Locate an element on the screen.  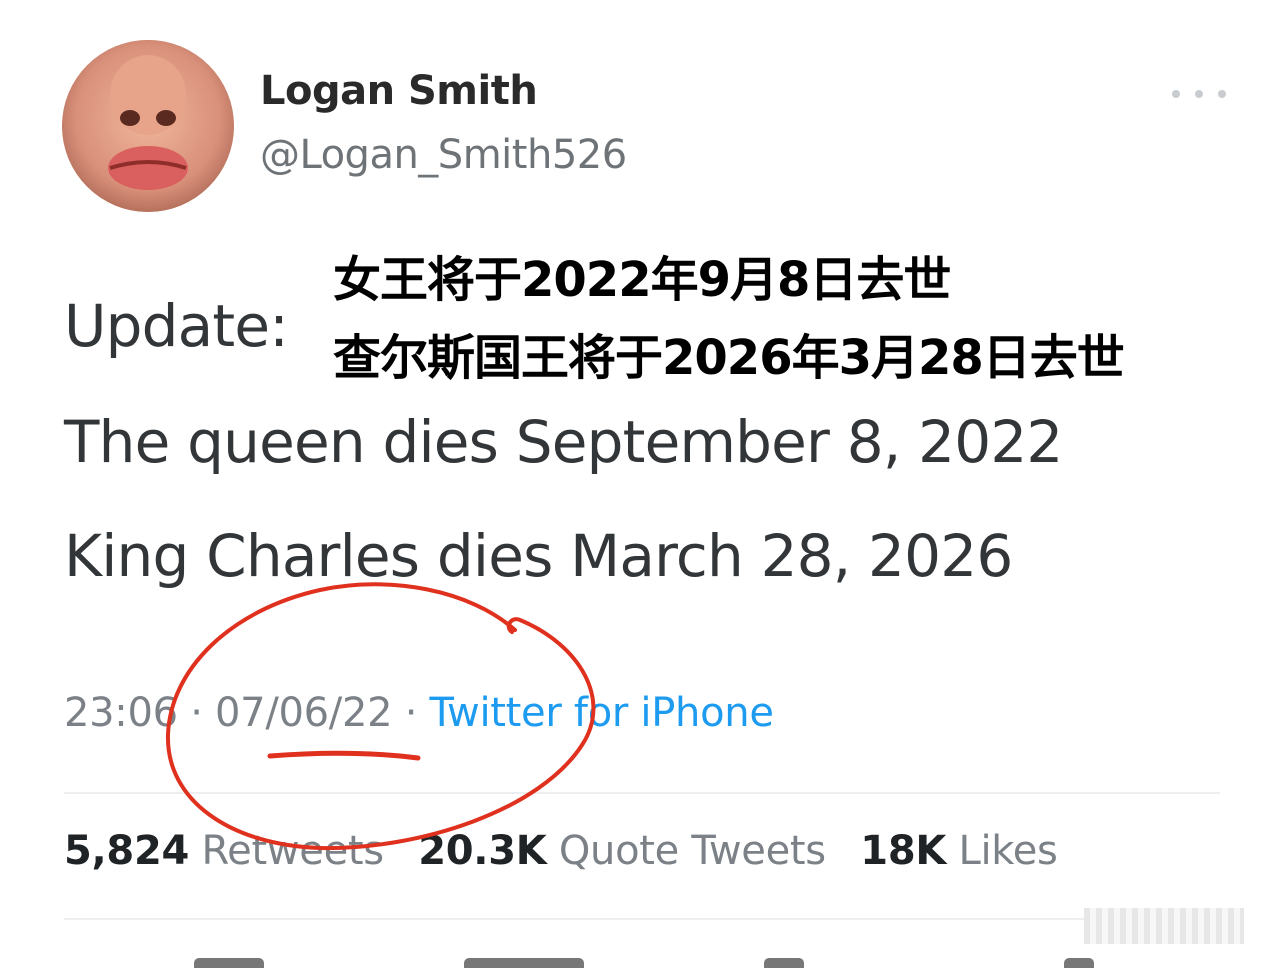
retweets-stat: 5,824 Retweets is located at coordinates (224, 851).